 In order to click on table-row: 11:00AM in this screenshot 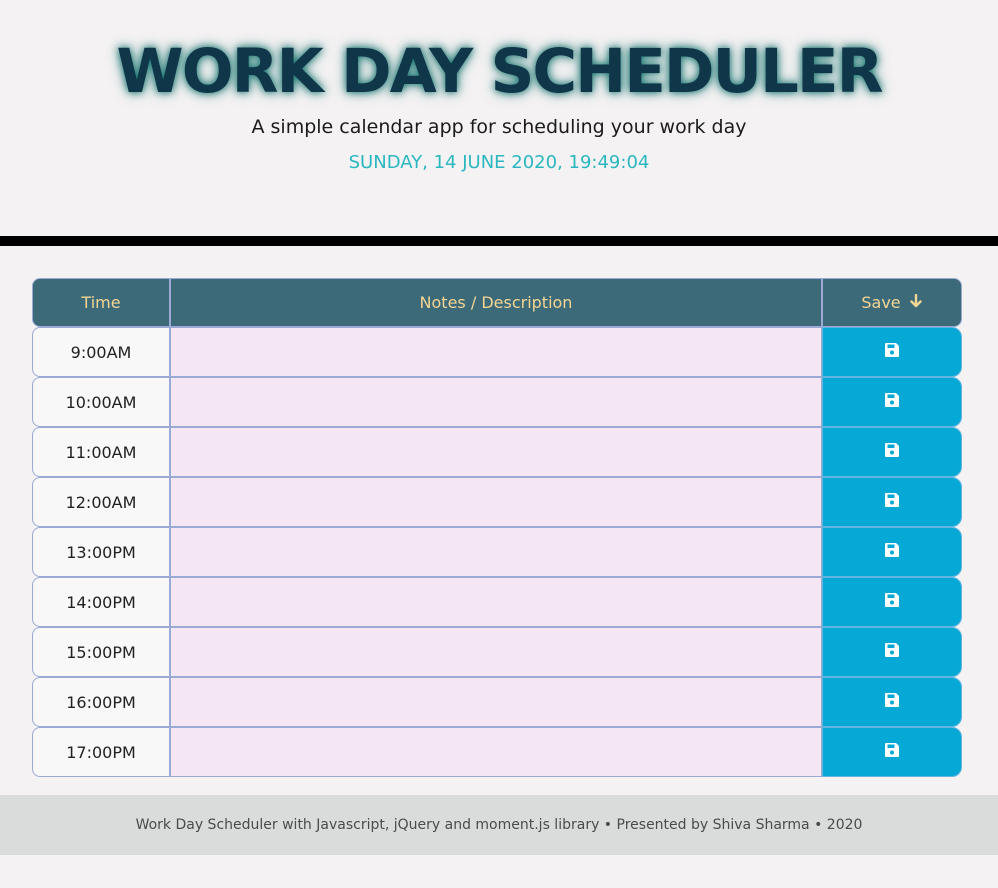, I will do `click(497, 452)`.